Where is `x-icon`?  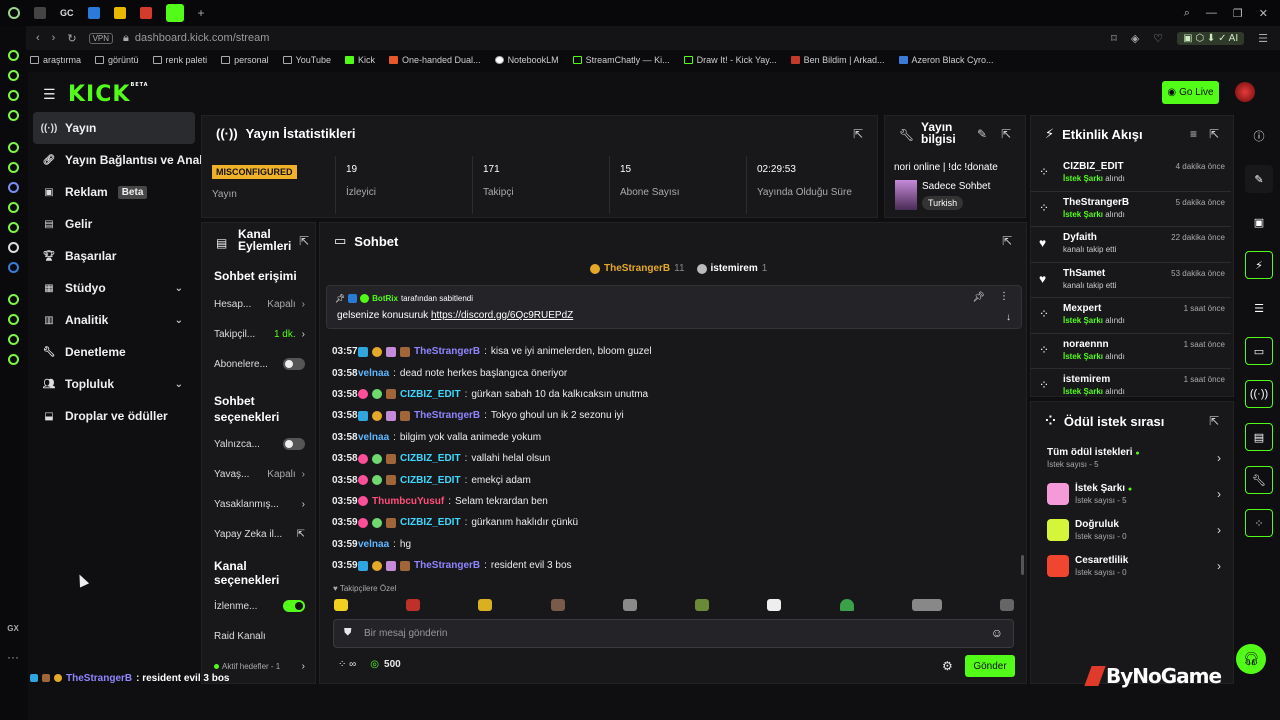
x-icon is located at coordinates (13, 247).